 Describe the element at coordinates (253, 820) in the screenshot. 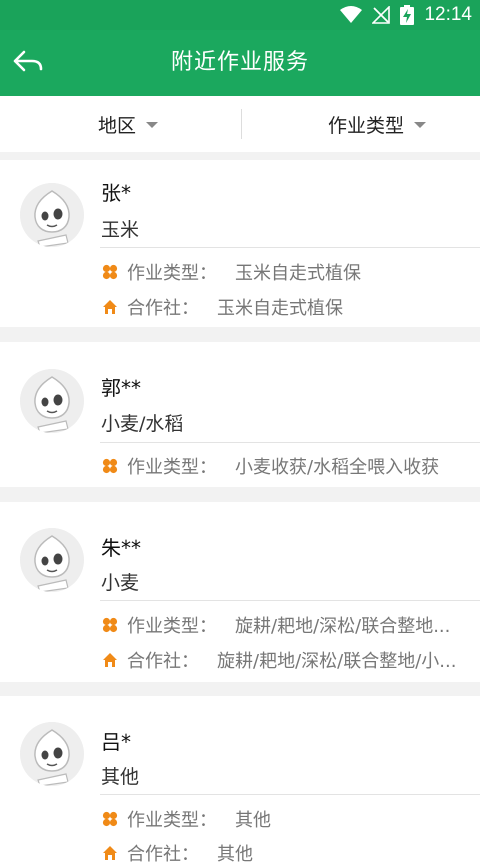

I see `work-type-value: 其他` at that location.